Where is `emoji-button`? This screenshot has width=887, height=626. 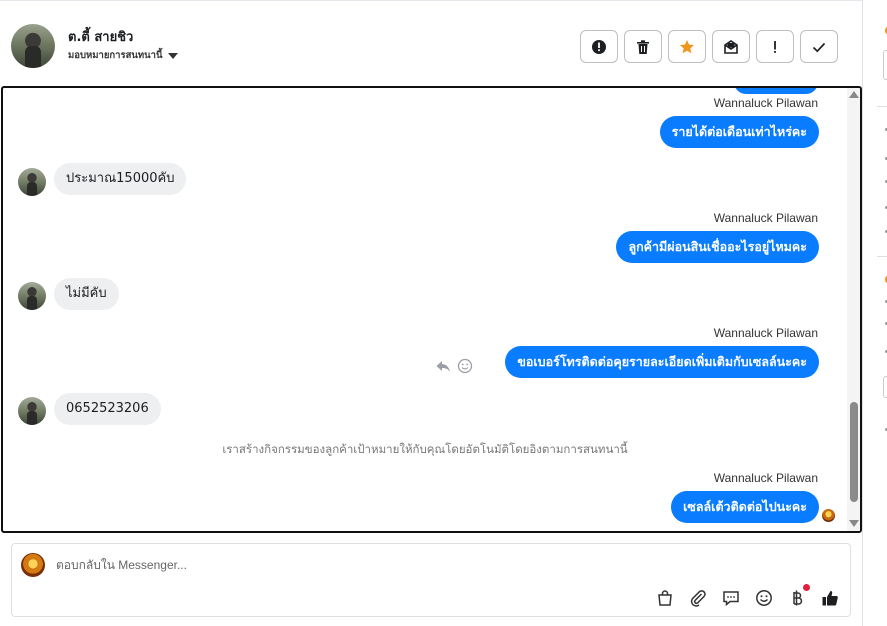
emoji-button is located at coordinates (764, 598).